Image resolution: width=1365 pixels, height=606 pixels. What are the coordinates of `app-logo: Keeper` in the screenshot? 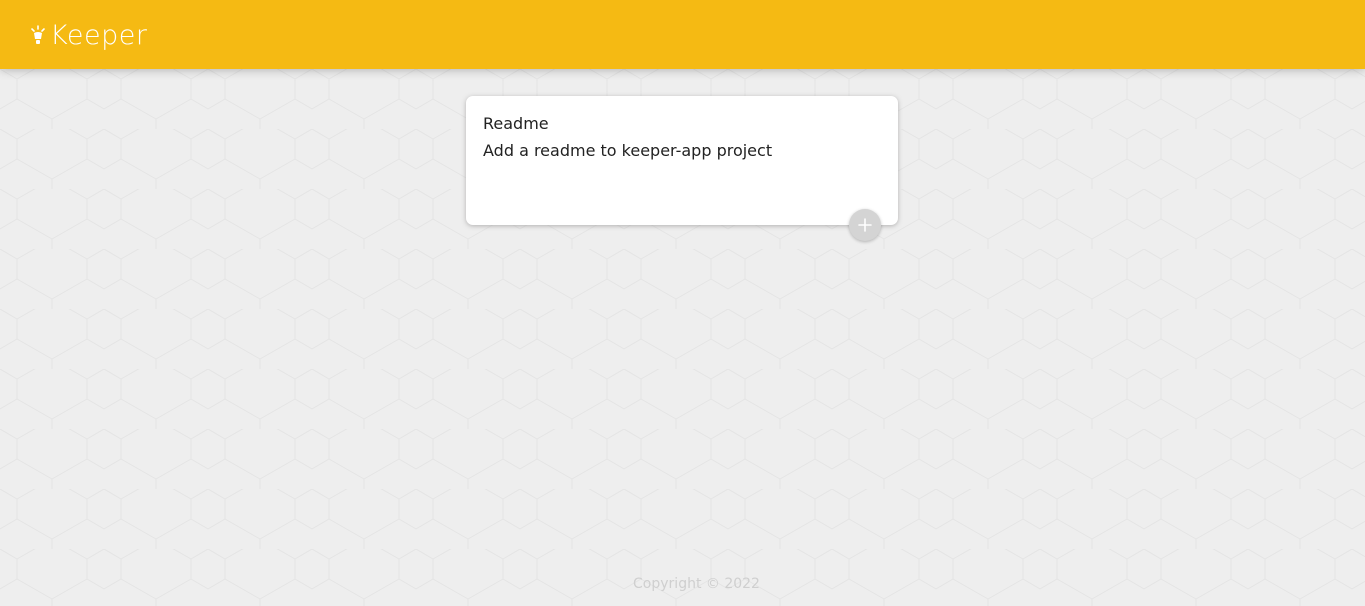 It's located at (88, 36).